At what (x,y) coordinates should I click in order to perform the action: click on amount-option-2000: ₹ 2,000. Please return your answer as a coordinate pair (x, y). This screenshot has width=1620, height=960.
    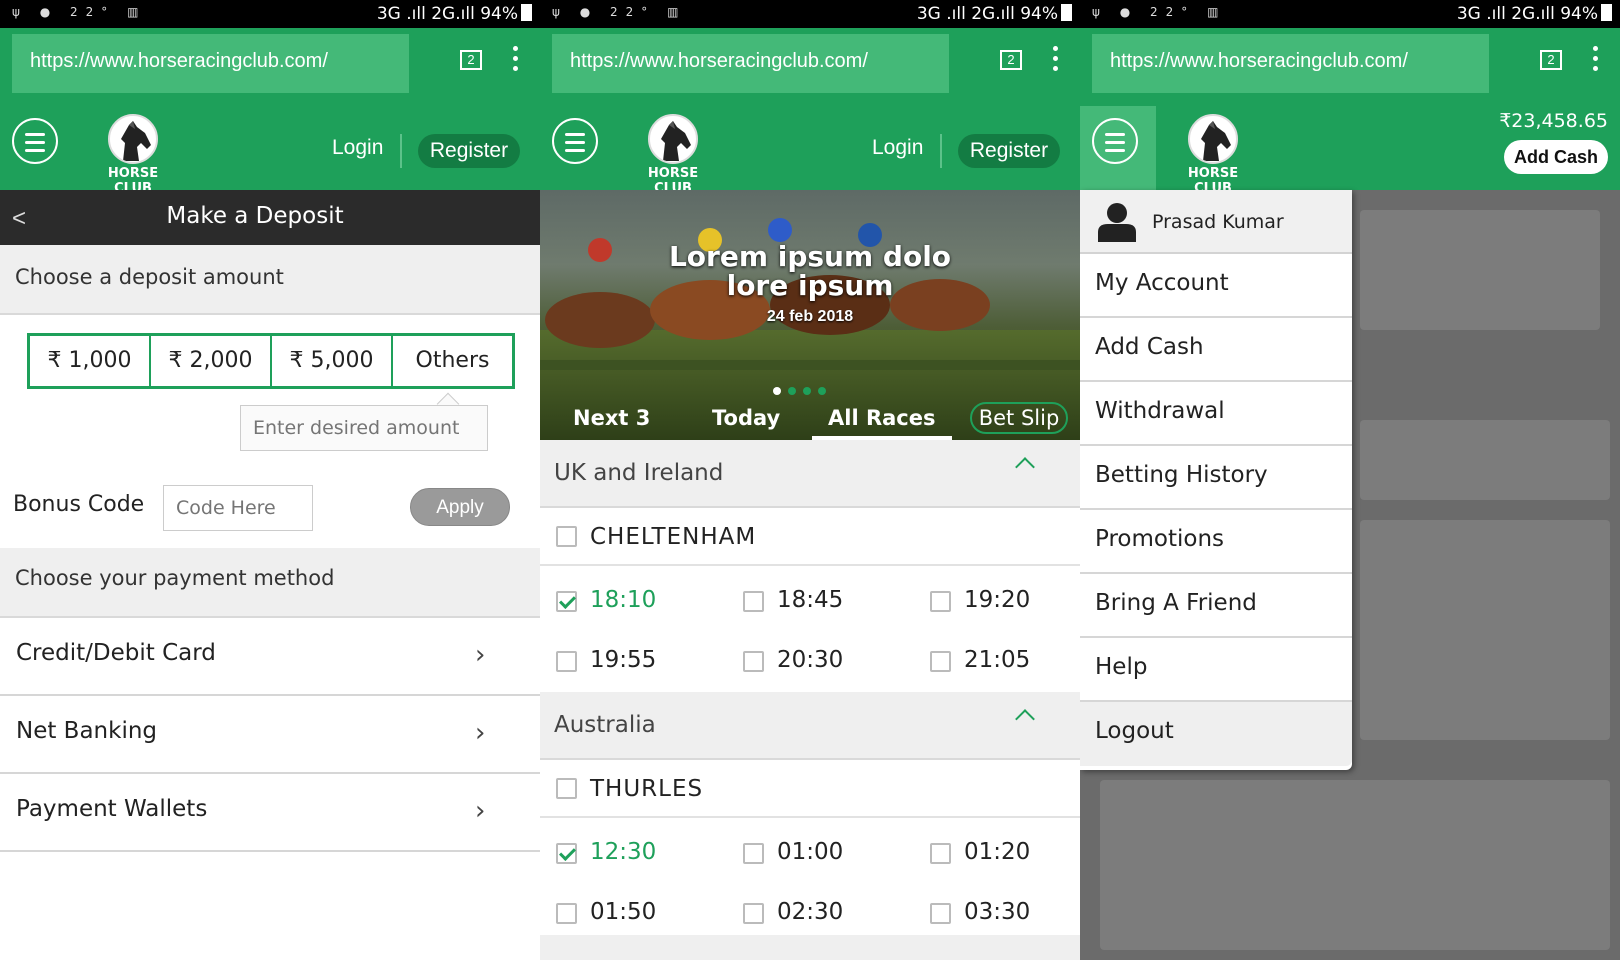
    Looking at the image, I should click on (211, 361).